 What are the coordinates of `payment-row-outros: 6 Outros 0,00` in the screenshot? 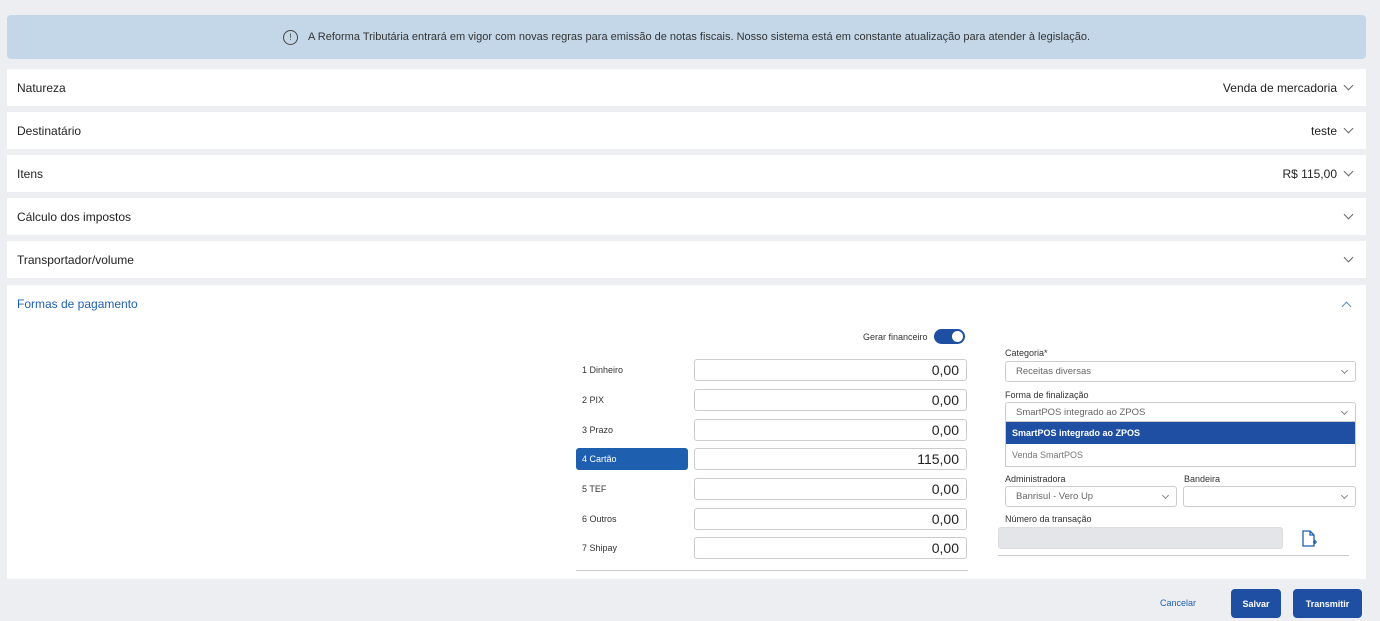 It's located at (772, 519).